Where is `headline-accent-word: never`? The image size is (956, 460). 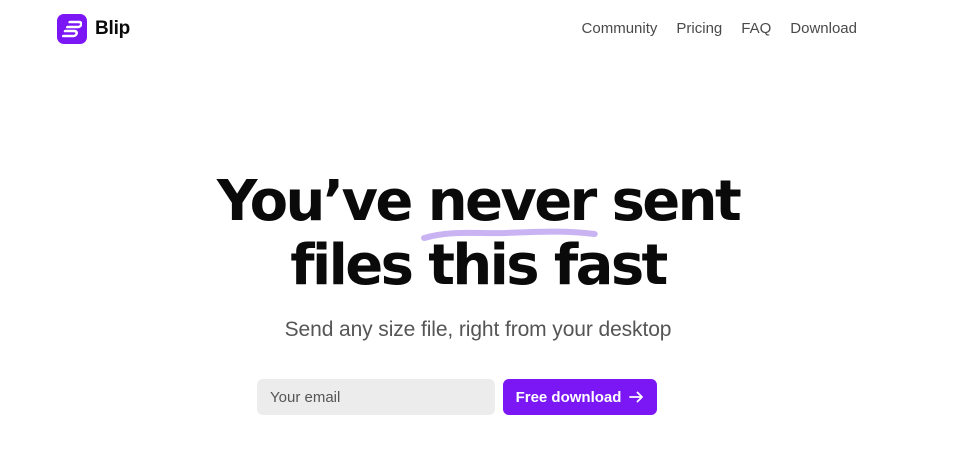
headline-accent-word: never is located at coordinates (509, 205).